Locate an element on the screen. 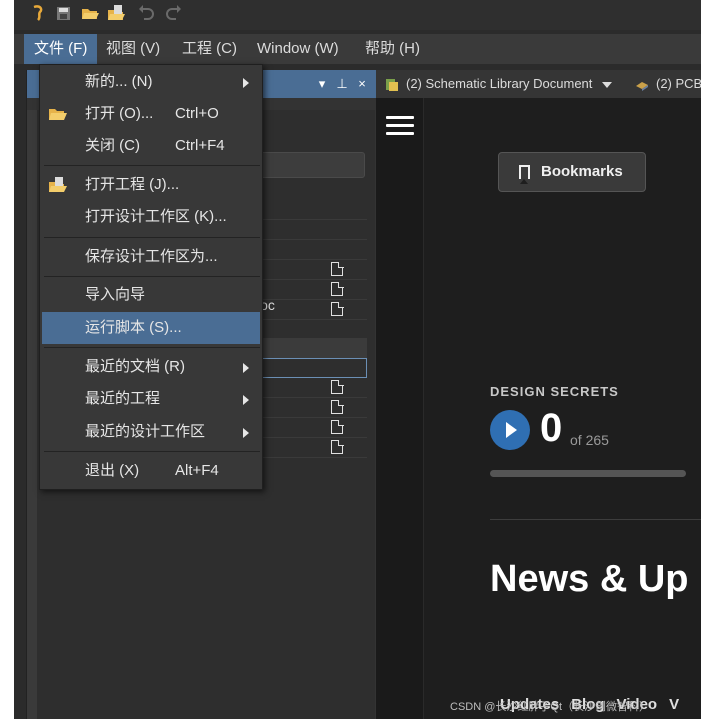 The image size is (701, 719). design-secrets-label: DESIGN SECRETS is located at coordinates (554, 391).